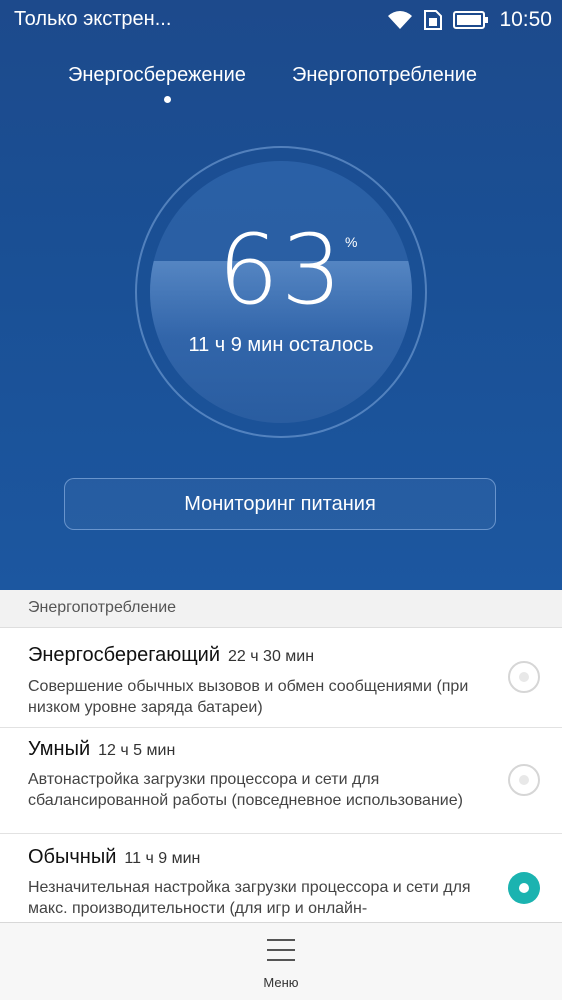 The width and height of the screenshot is (562, 1000). Describe the element at coordinates (102, 607) in the screenshot. I see `section-header-label: Энергопотребление` at that location.